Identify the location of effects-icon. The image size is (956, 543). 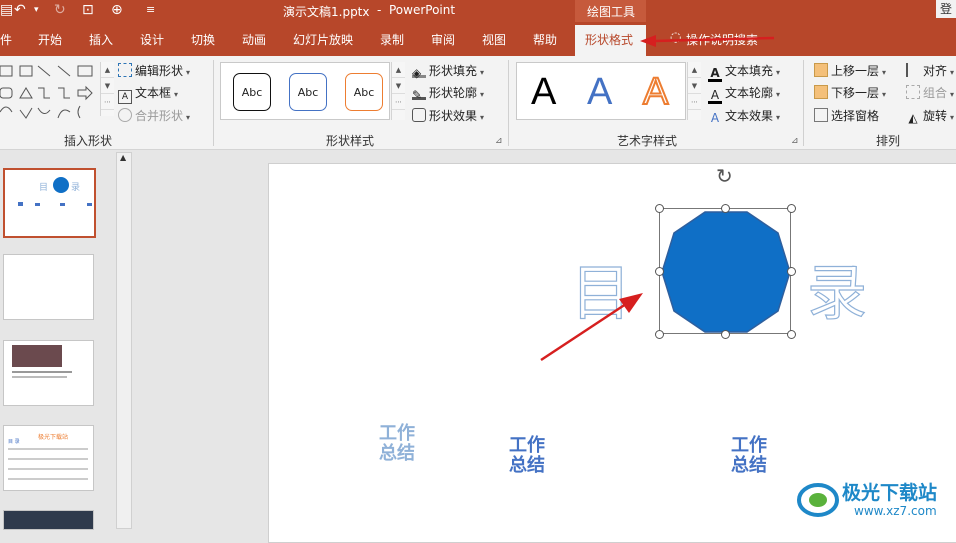
(419, 115).